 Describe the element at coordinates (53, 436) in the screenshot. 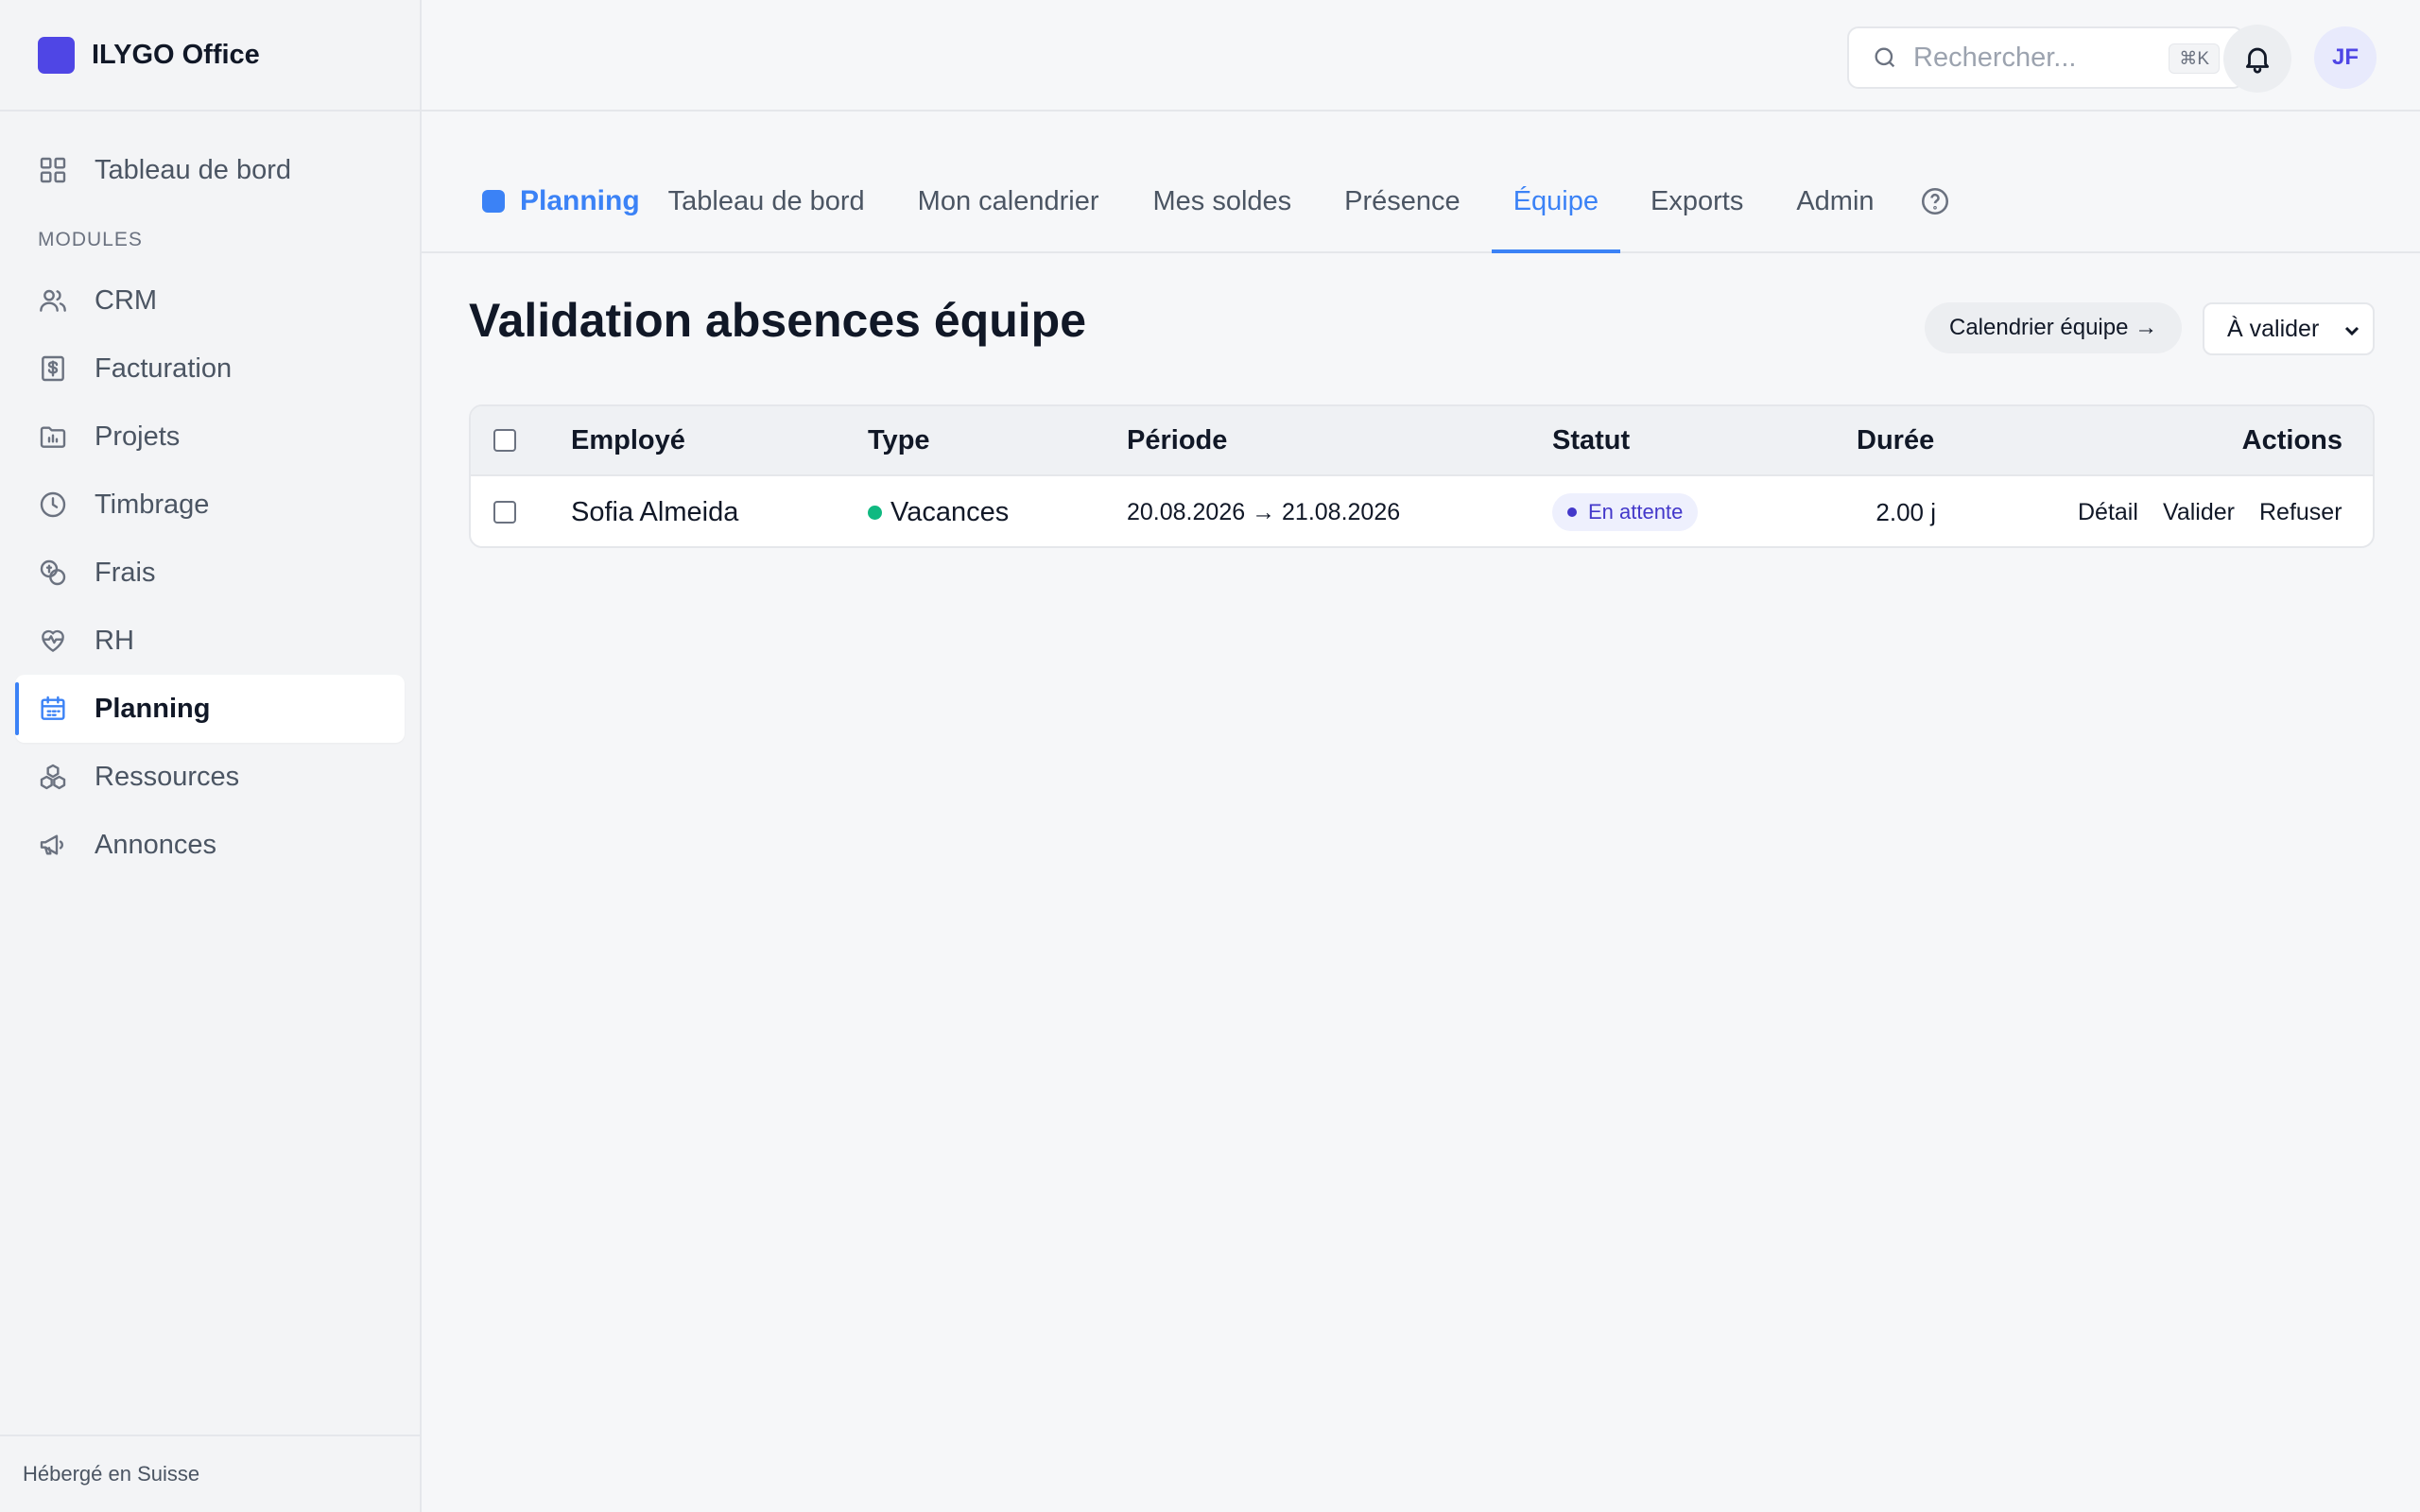

I see `folder-chart-icon` at that location.